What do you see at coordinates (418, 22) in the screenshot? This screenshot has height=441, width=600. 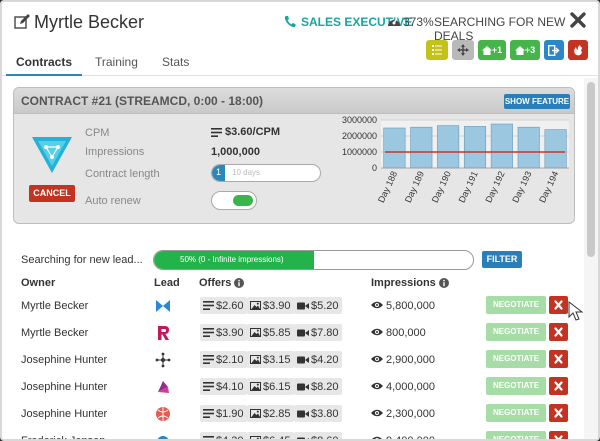 I see `gauge-percent: 373%` at bounding box center [418, 22].